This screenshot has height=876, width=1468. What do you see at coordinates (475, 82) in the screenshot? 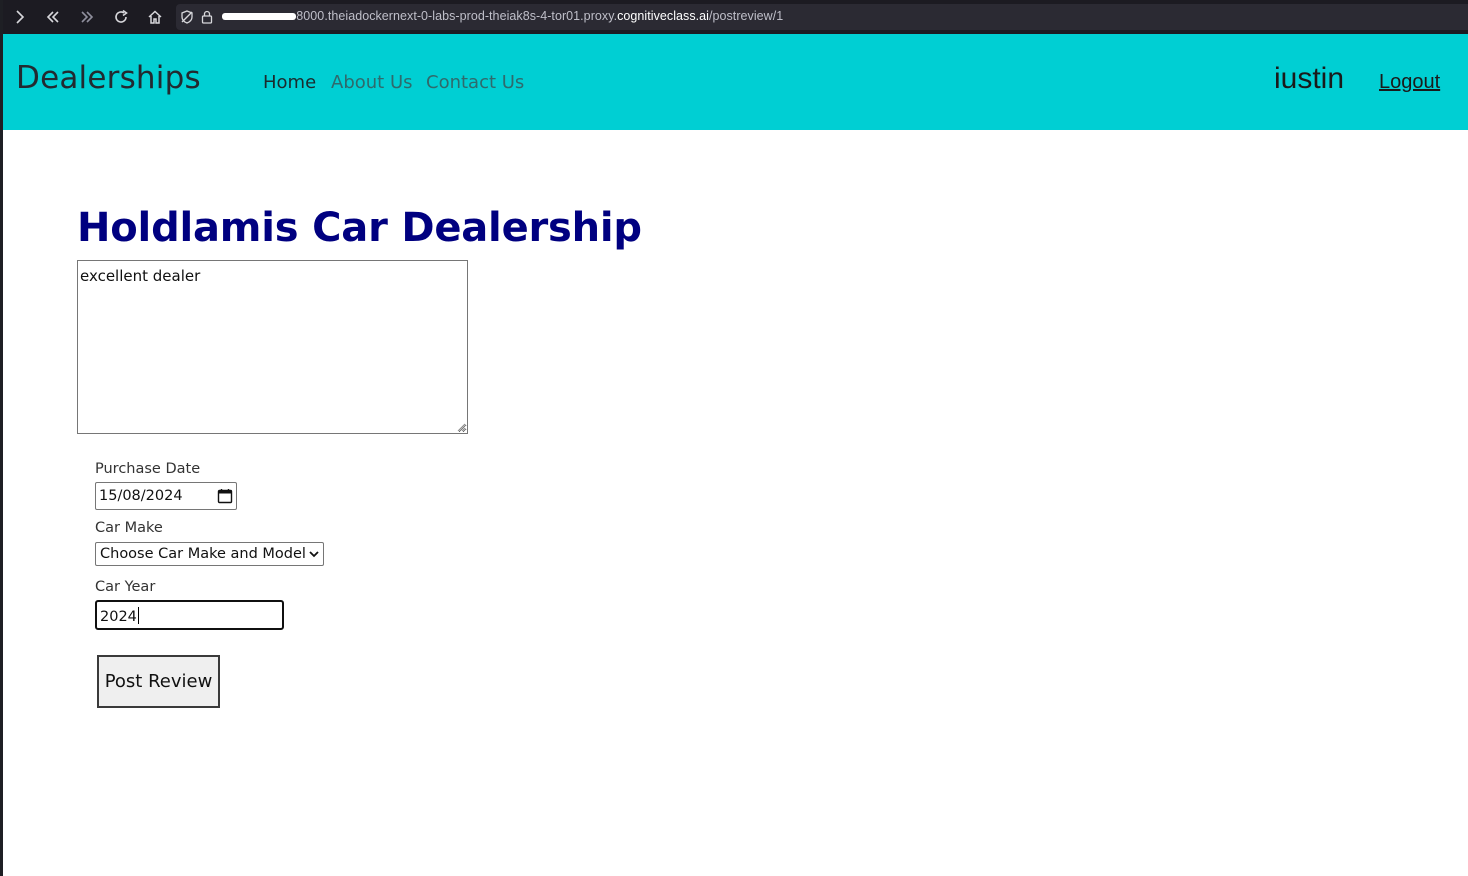
I see `nav-contact-link: Contact Us` at bounding box center [475, 82].